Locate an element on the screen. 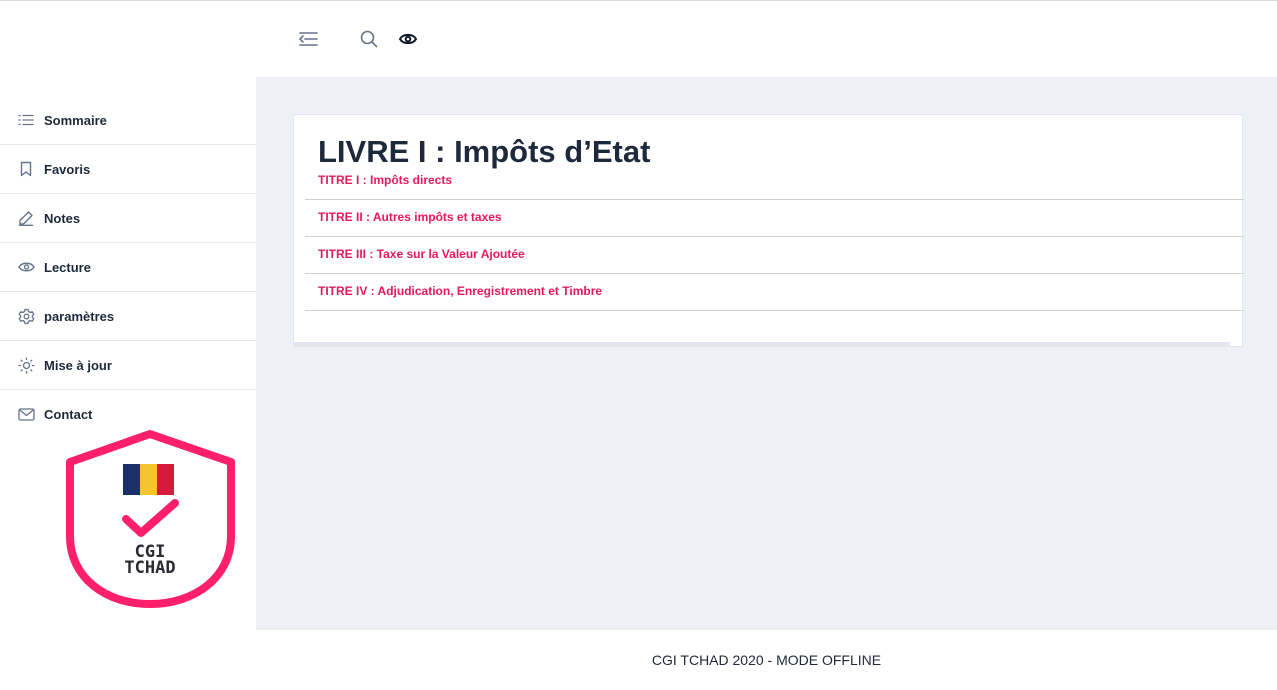 The height and width of the screenshot is (690, 1277). sidebar-item-label: Sommaire is located at coordinates (75, 120).